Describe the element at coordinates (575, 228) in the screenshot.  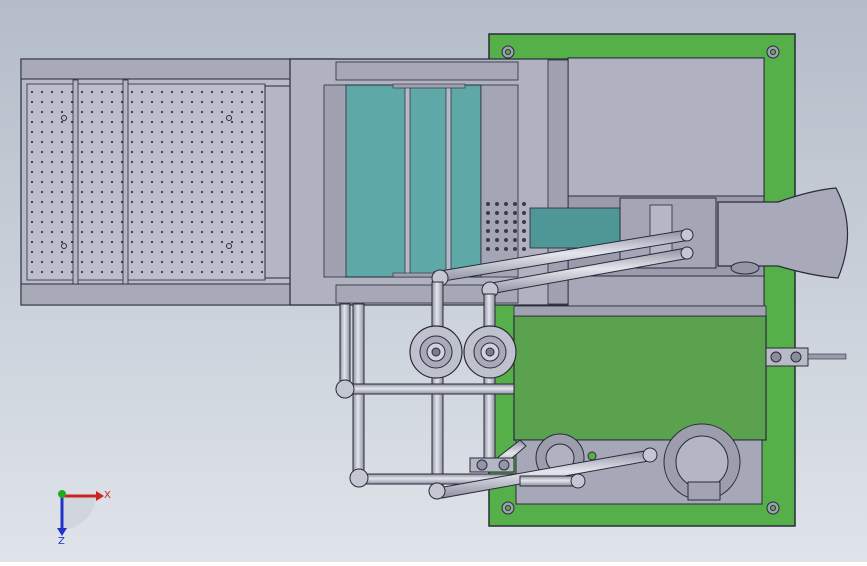
I see `inner-channel` at that location.